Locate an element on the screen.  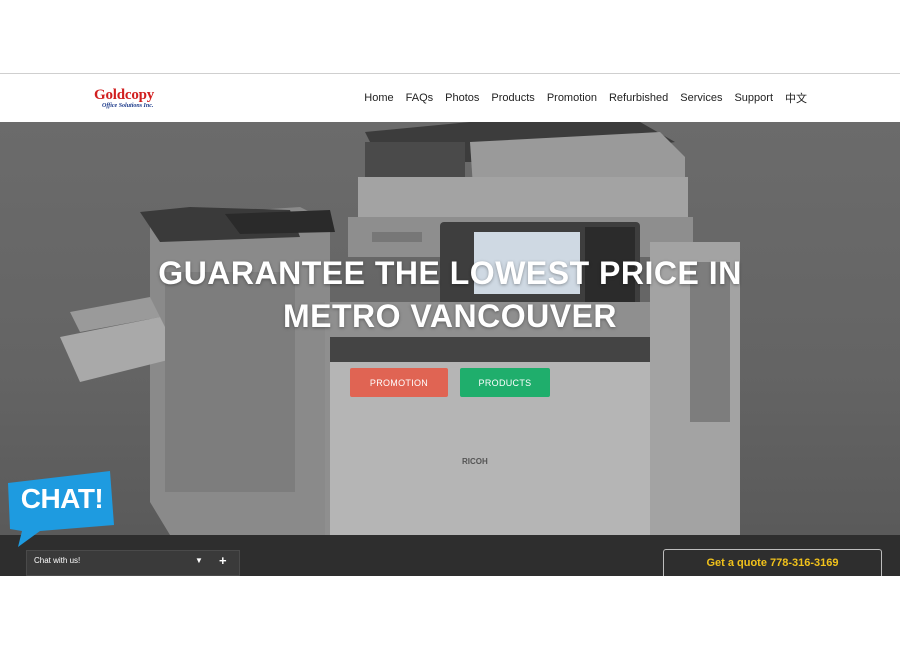
chat-widget-label: Chat with us! is located at coordinates (57, 560).